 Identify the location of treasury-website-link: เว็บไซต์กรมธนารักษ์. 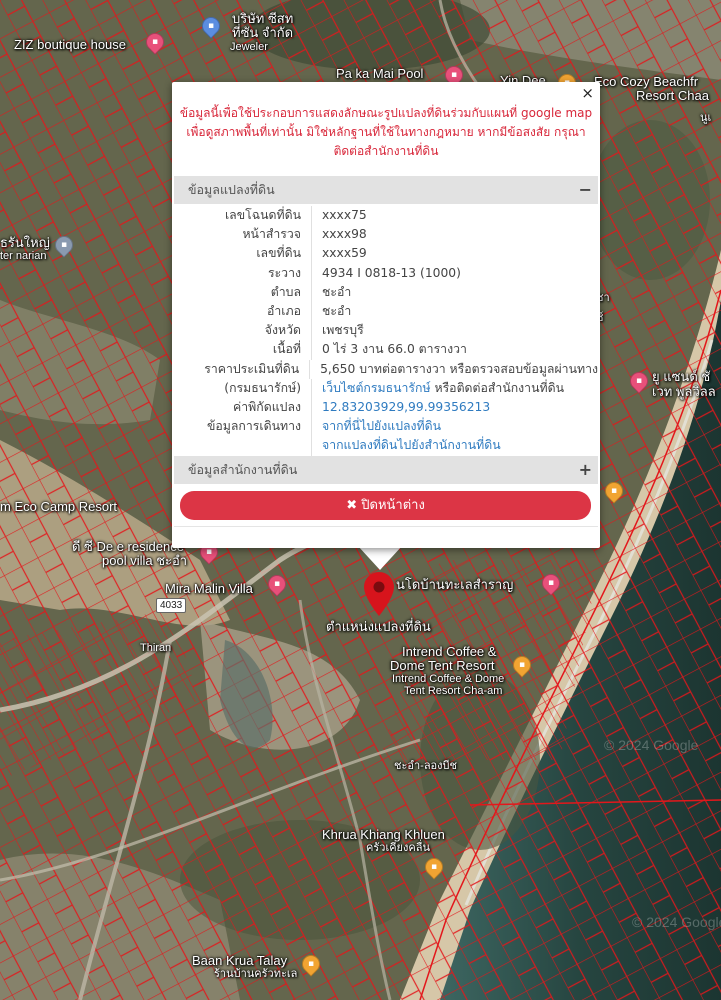
(376, 388).